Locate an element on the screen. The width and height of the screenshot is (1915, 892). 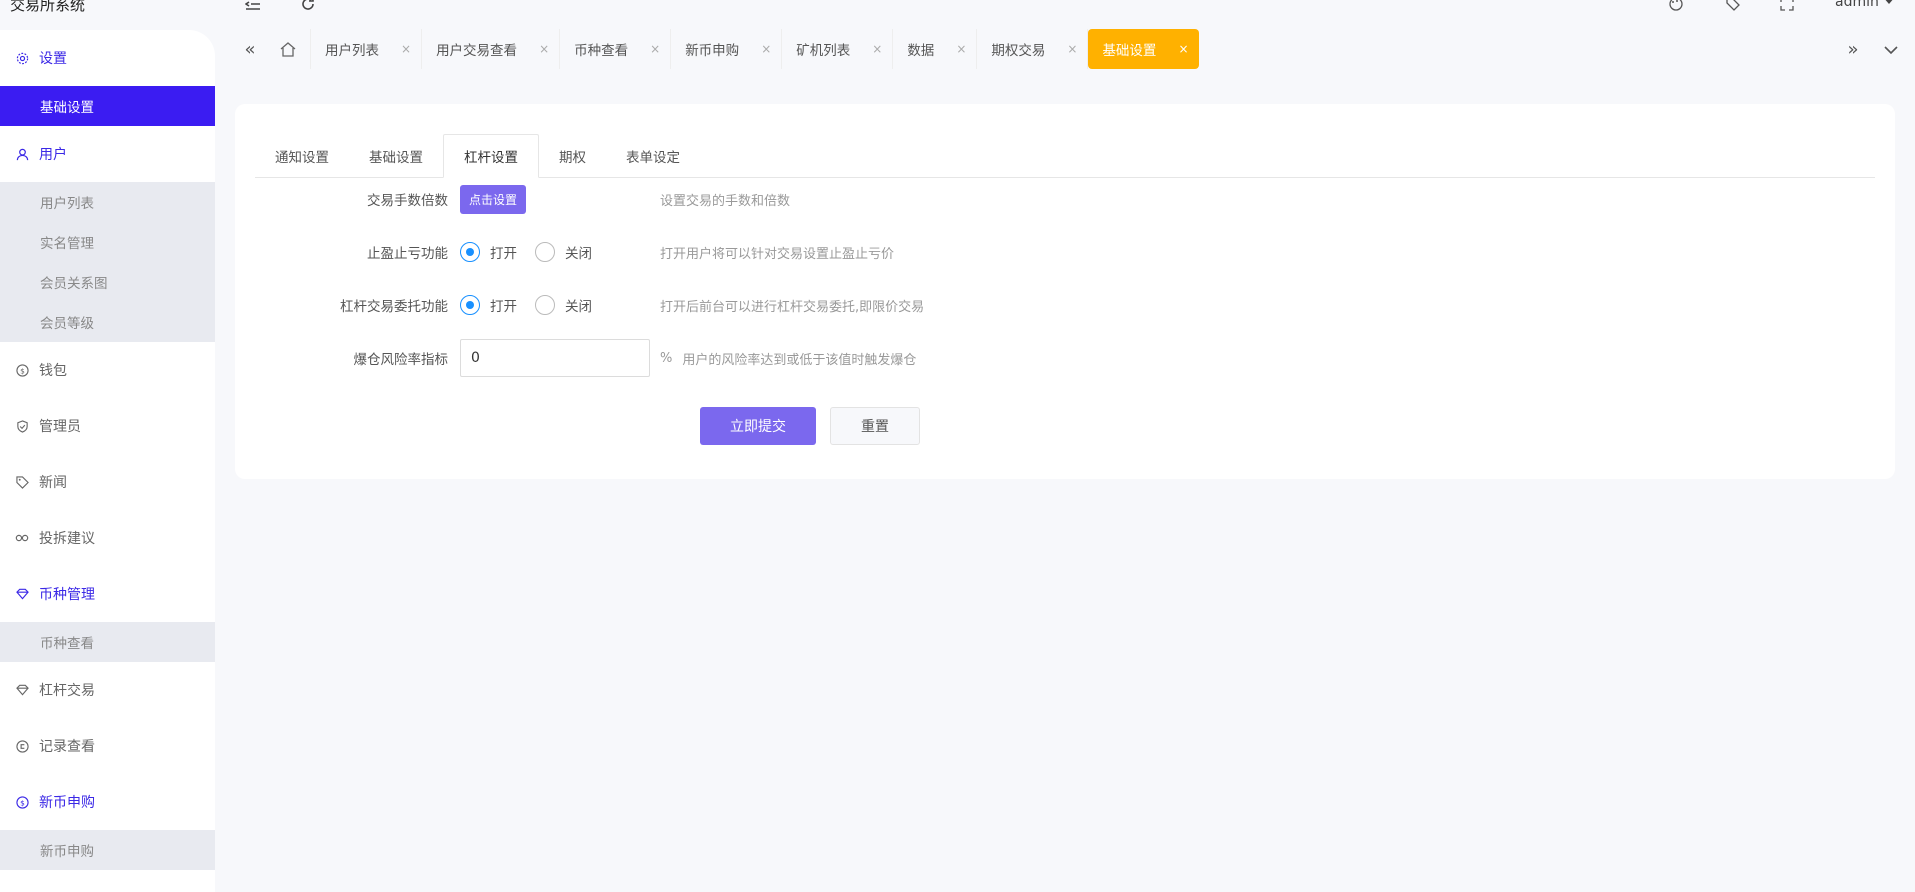
sidebar-submenu: 基础设置 is located at coordinates (107, 106).